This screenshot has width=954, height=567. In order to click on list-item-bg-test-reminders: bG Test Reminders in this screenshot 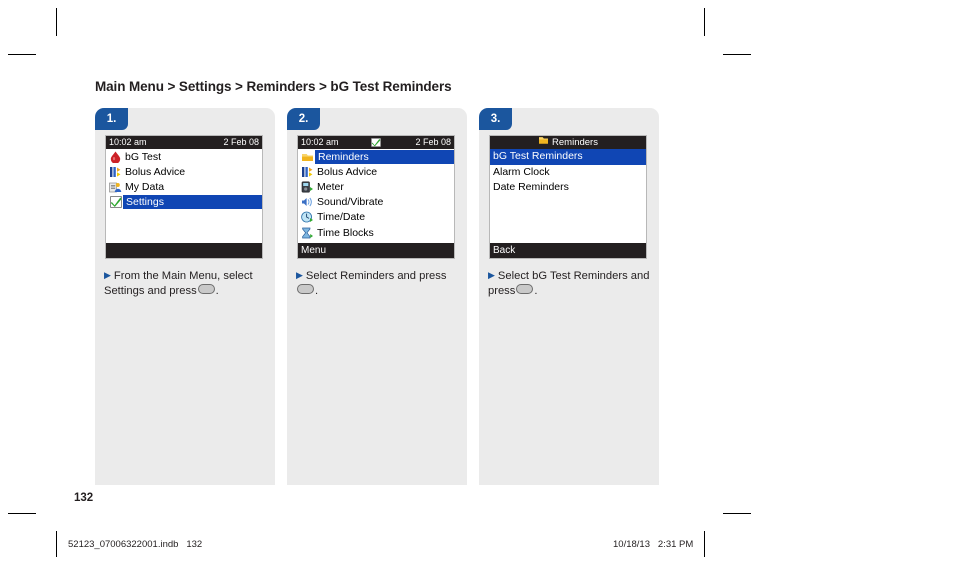, I will do `click(568, 157)`.